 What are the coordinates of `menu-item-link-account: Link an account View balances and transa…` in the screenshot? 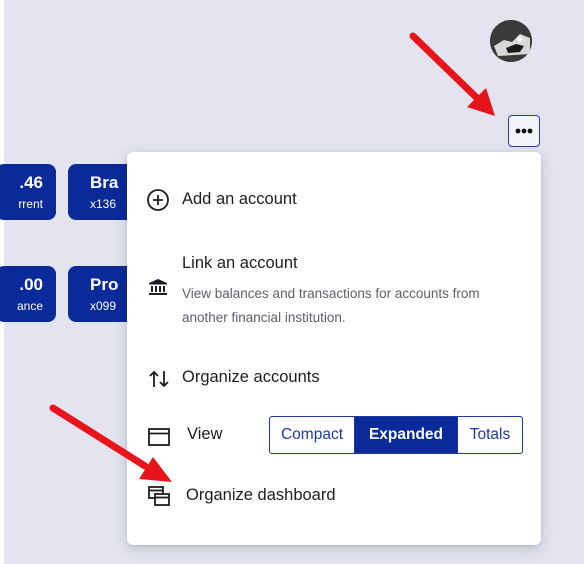 It's located at (334, 290).